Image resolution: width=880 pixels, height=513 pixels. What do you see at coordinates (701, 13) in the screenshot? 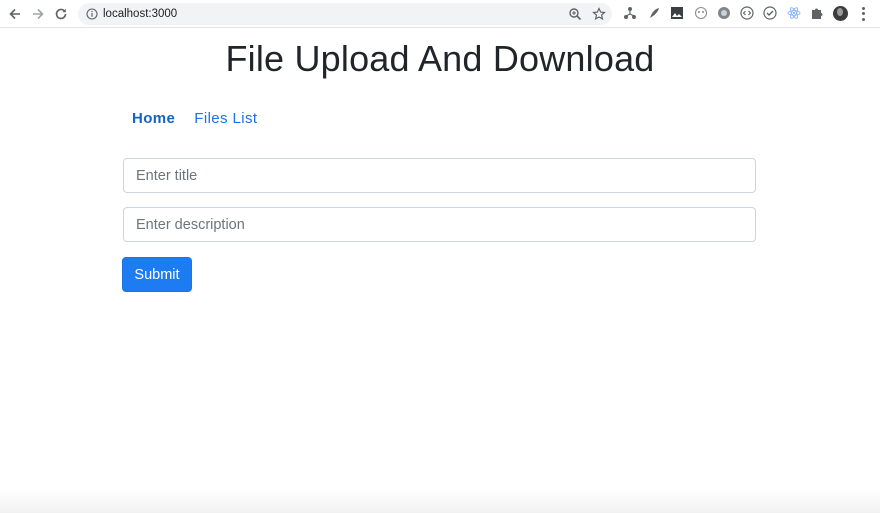
I see `extension-cat-icon` at bounding box center [701, 13].